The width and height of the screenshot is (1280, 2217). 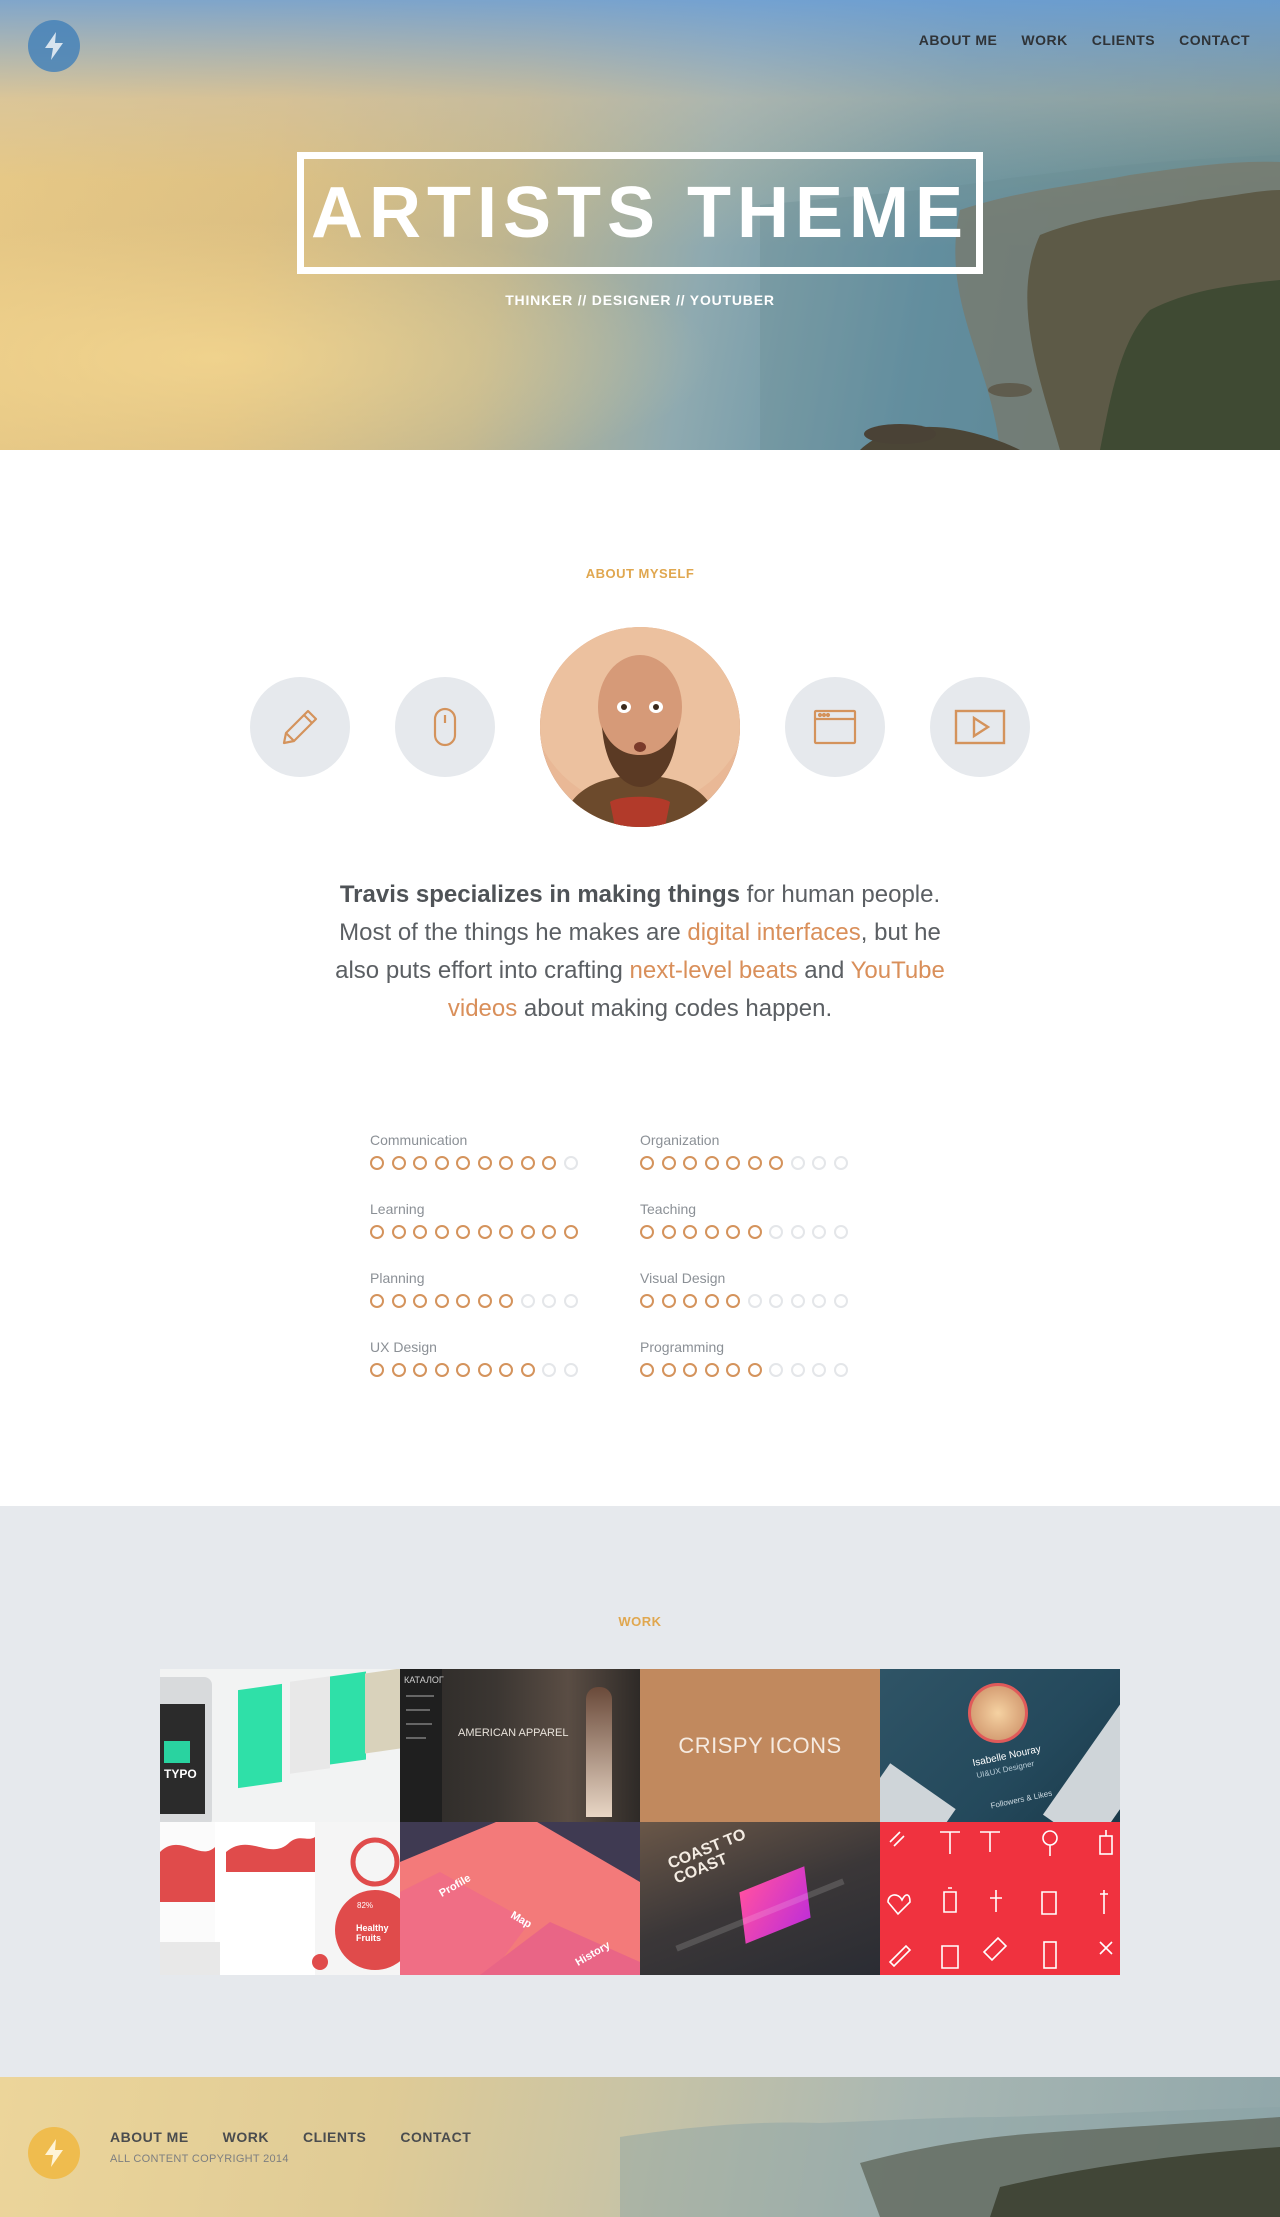 I want to click on browser-window-icon, so click(x=835, y=727).